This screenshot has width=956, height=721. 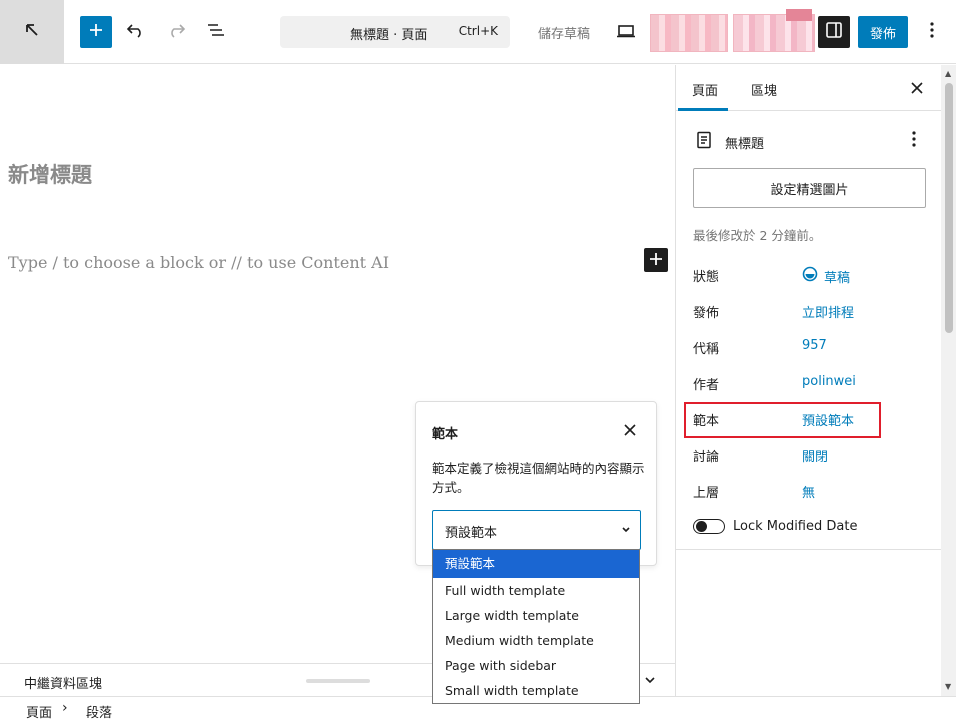 I want to click on publish-row: 發佈 立即排程, so click(x=809, y=312).